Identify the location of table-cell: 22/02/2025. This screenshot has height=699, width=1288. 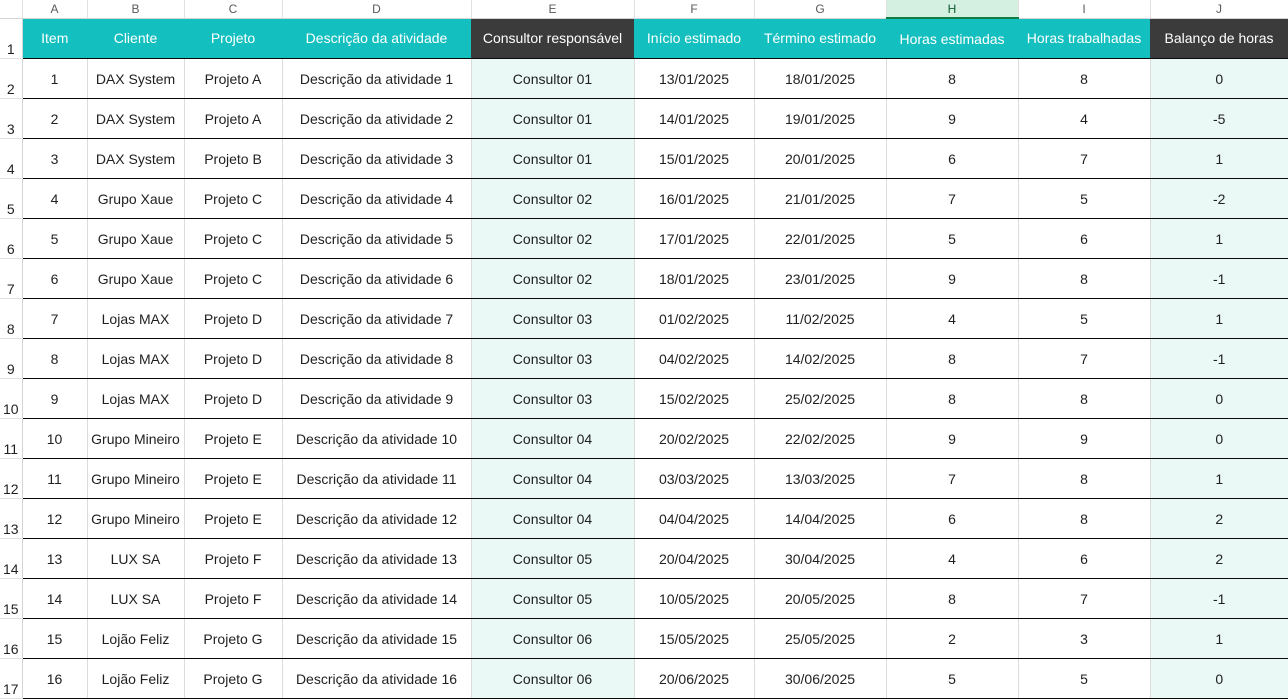
(819, 438).